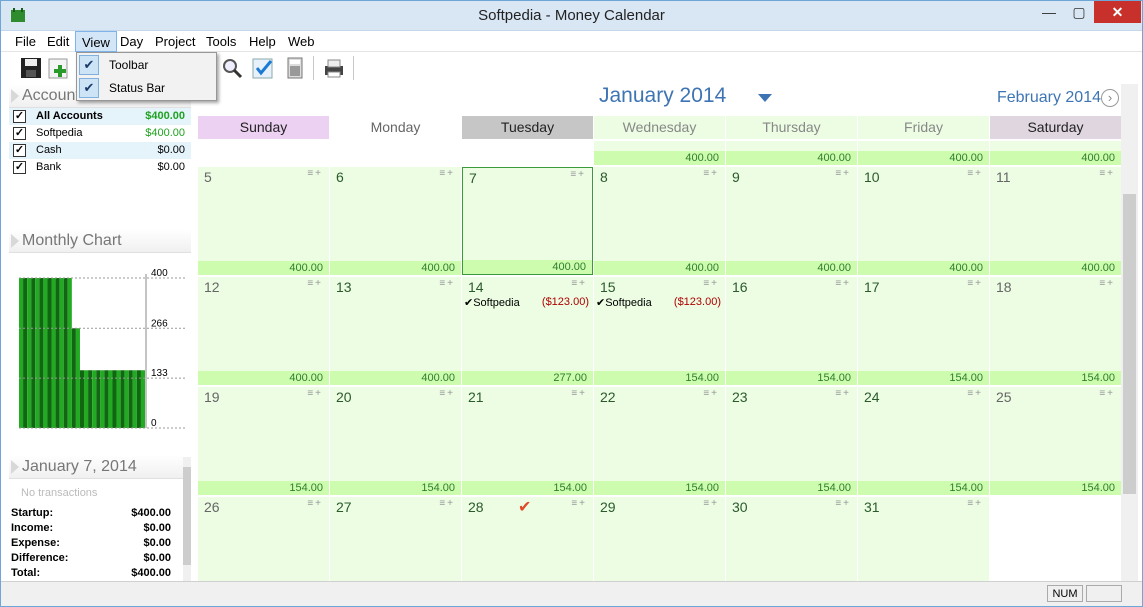 The width and height of the screenshot is (1143, 607). Describe the element at coordinates (263, 68) in the screenshot. I see `reconcile-icon` at that location.